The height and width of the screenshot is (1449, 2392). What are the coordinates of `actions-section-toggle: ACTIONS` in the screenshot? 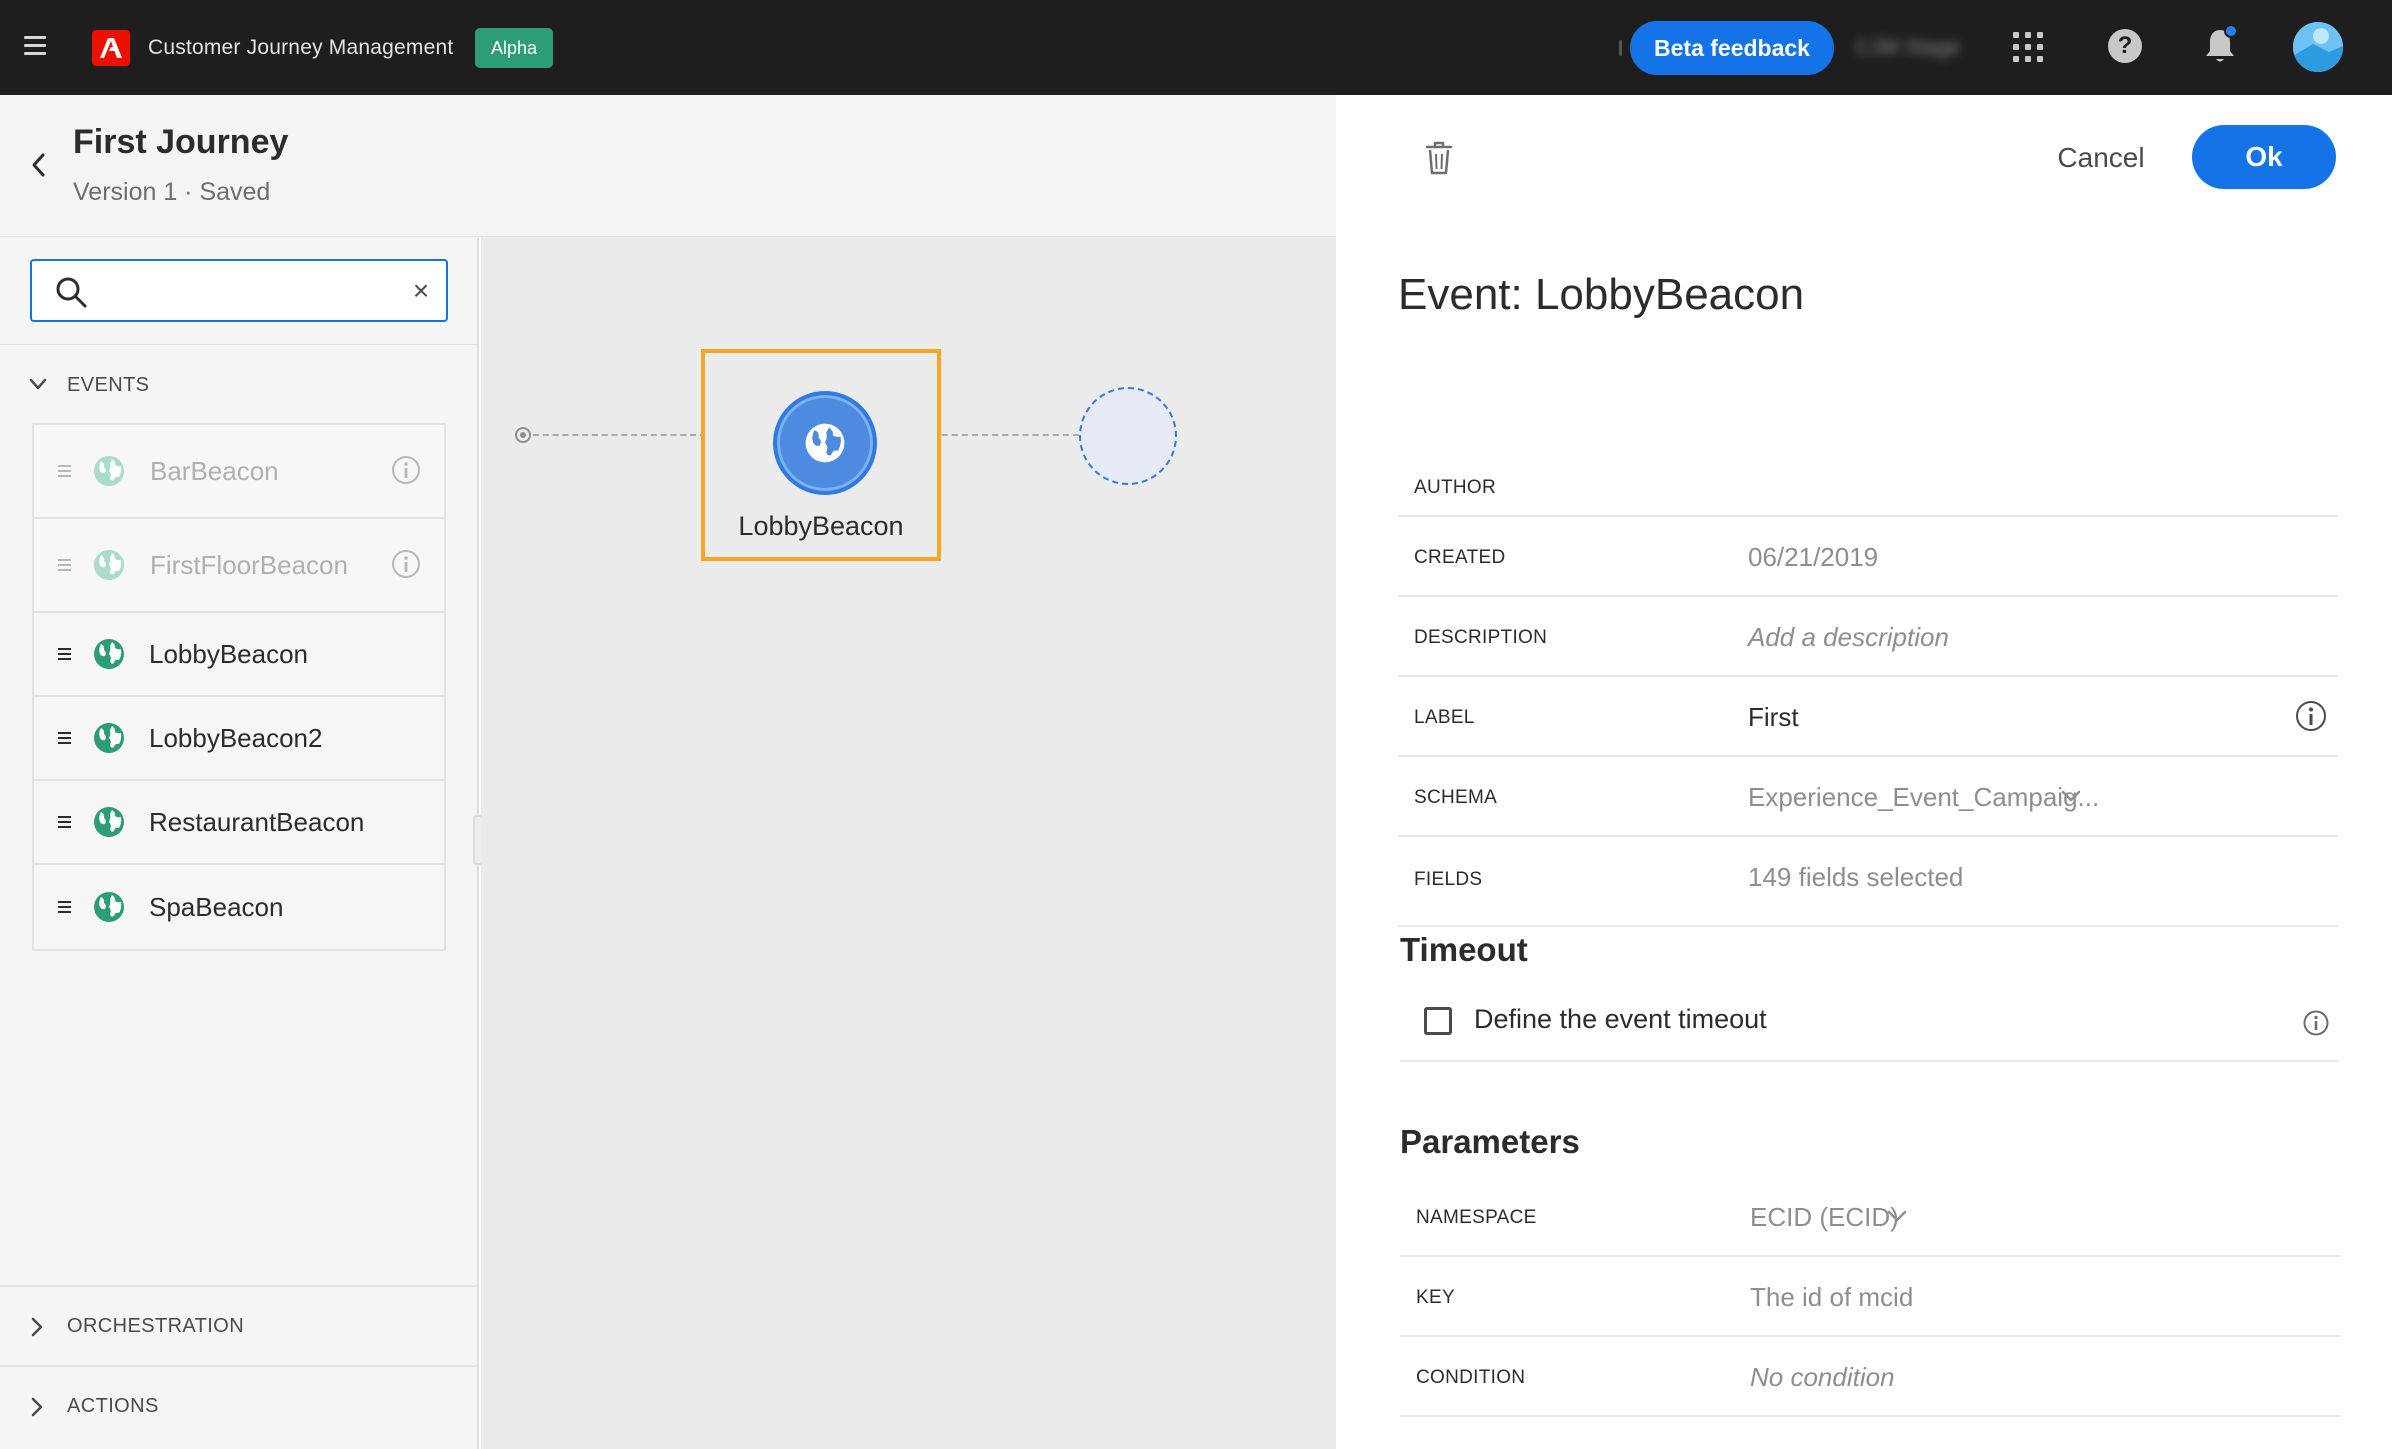 It's located at (238, 1405).